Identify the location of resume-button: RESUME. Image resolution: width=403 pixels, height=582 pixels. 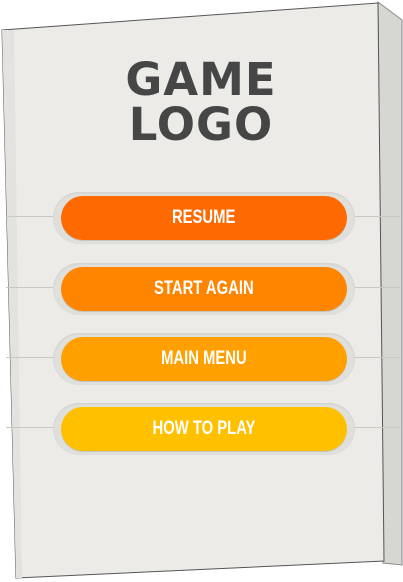
(204, 218).